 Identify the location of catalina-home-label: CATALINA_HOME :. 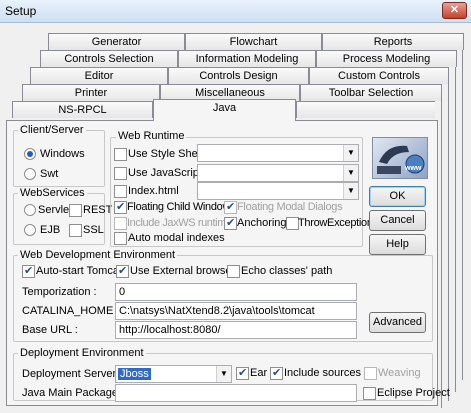
(71, 311).